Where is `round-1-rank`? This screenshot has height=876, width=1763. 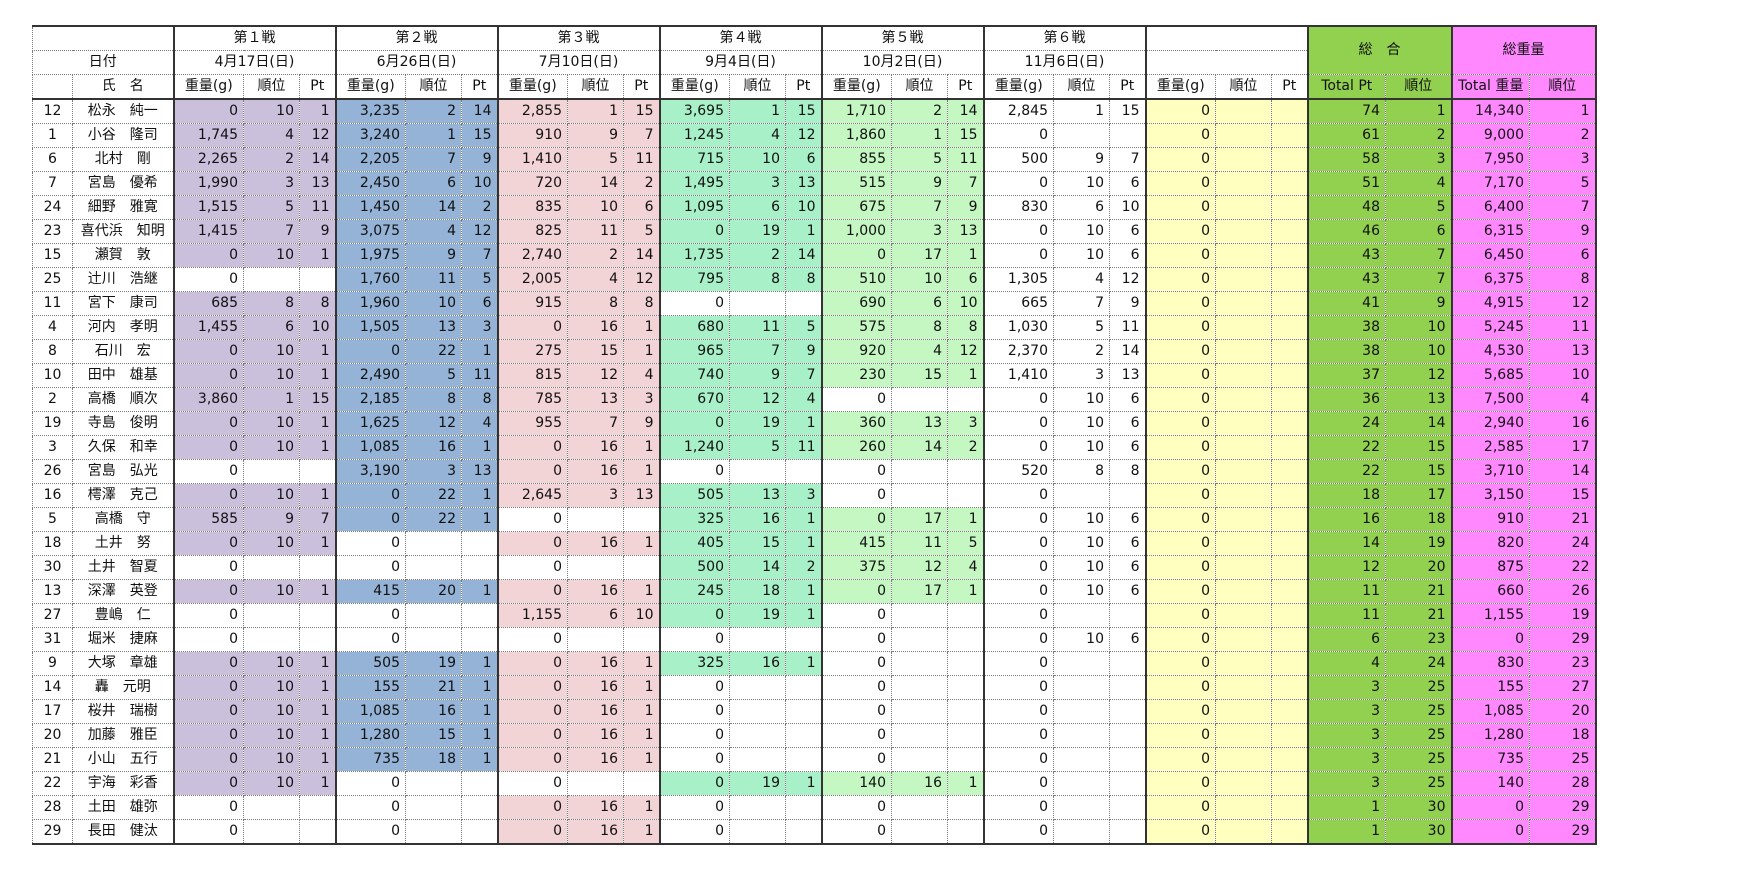
round-1-rank is located at coordinates (271, 615).